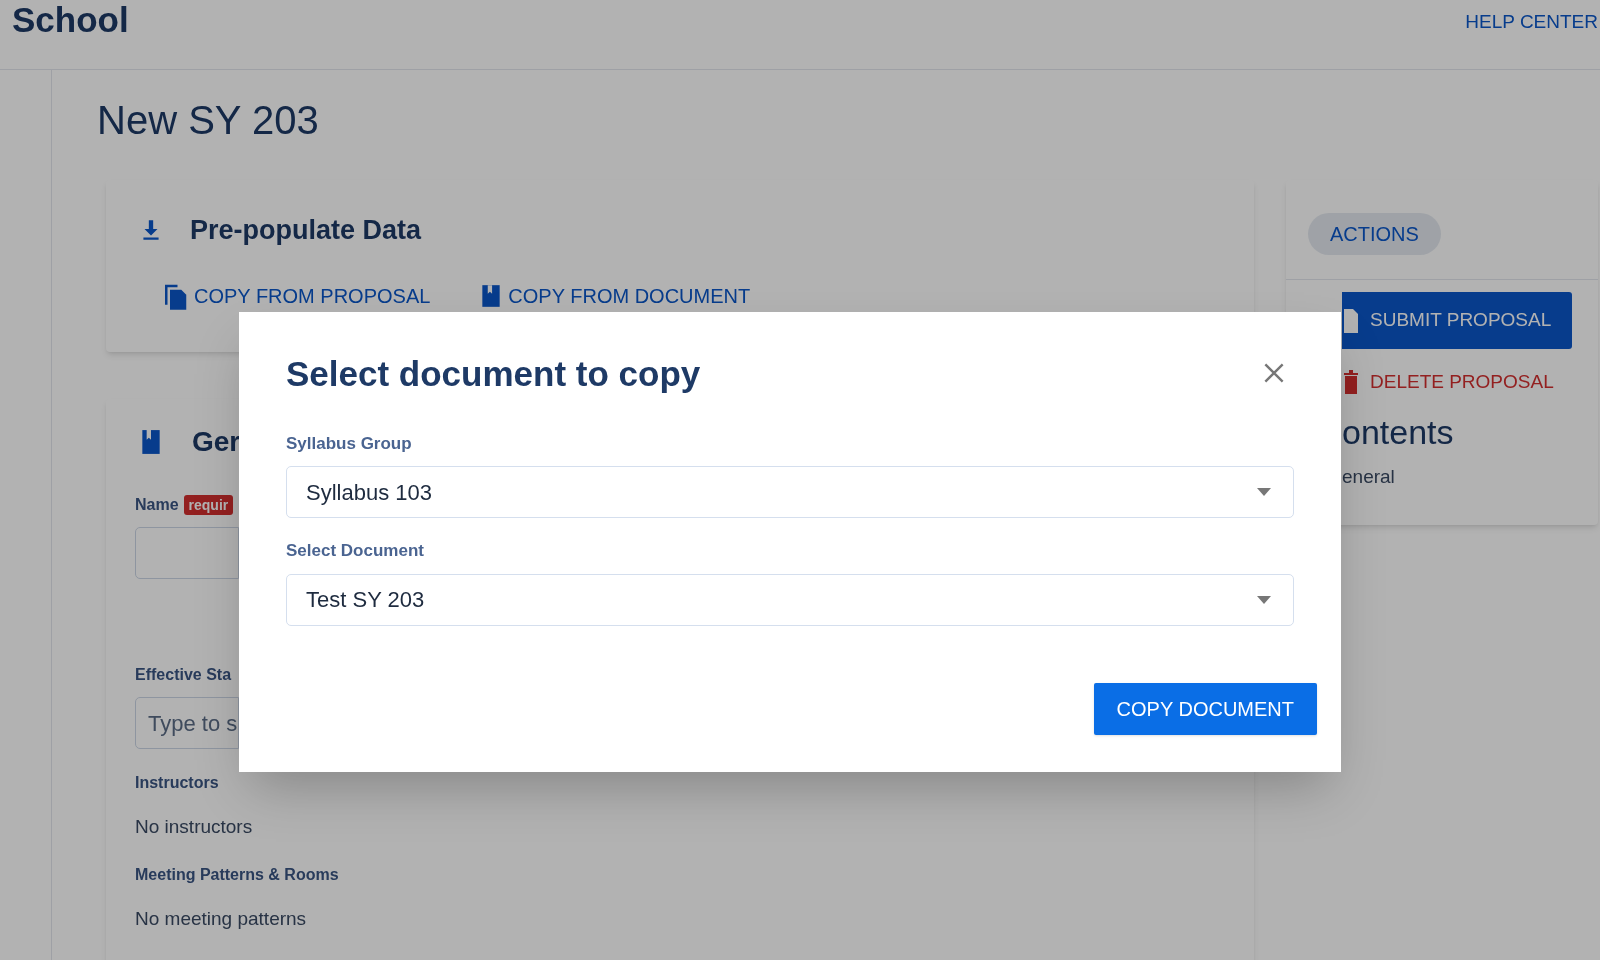 This screenshot has height=960, width=1600. Describe the element at coordinates (1351, 382) in the screenshot. I see `trash-icon` at that location.